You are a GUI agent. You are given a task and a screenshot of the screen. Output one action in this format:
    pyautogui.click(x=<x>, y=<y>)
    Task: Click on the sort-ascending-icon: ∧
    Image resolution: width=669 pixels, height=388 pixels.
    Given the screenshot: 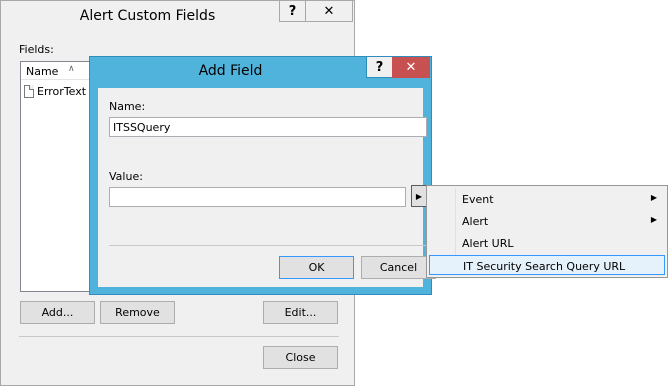 What is the action you would take?
    pyautogui.click(x=71, y=69)
    